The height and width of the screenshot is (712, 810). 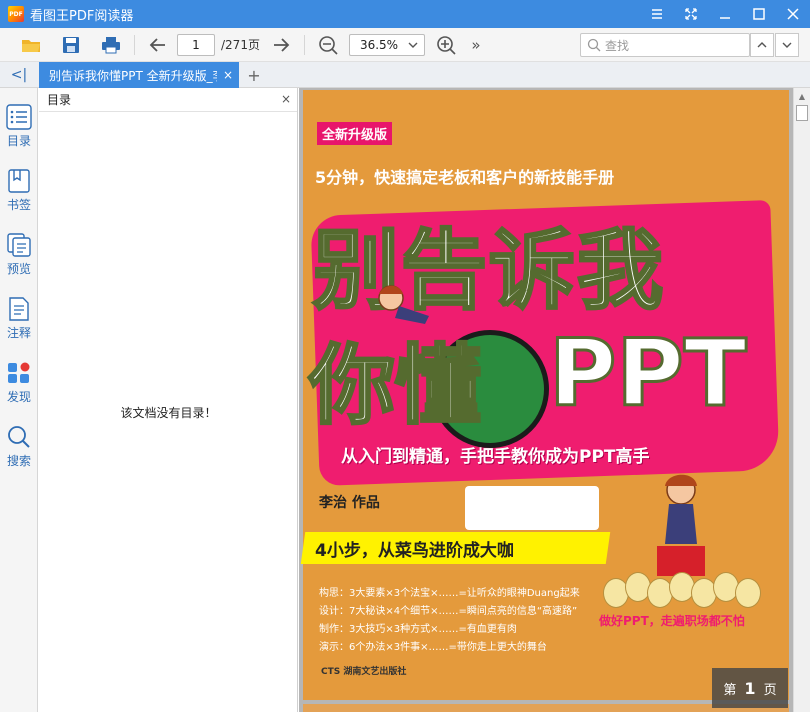 I want to click on sidebar-item-preview: 预览, so click(x=19, y=261).